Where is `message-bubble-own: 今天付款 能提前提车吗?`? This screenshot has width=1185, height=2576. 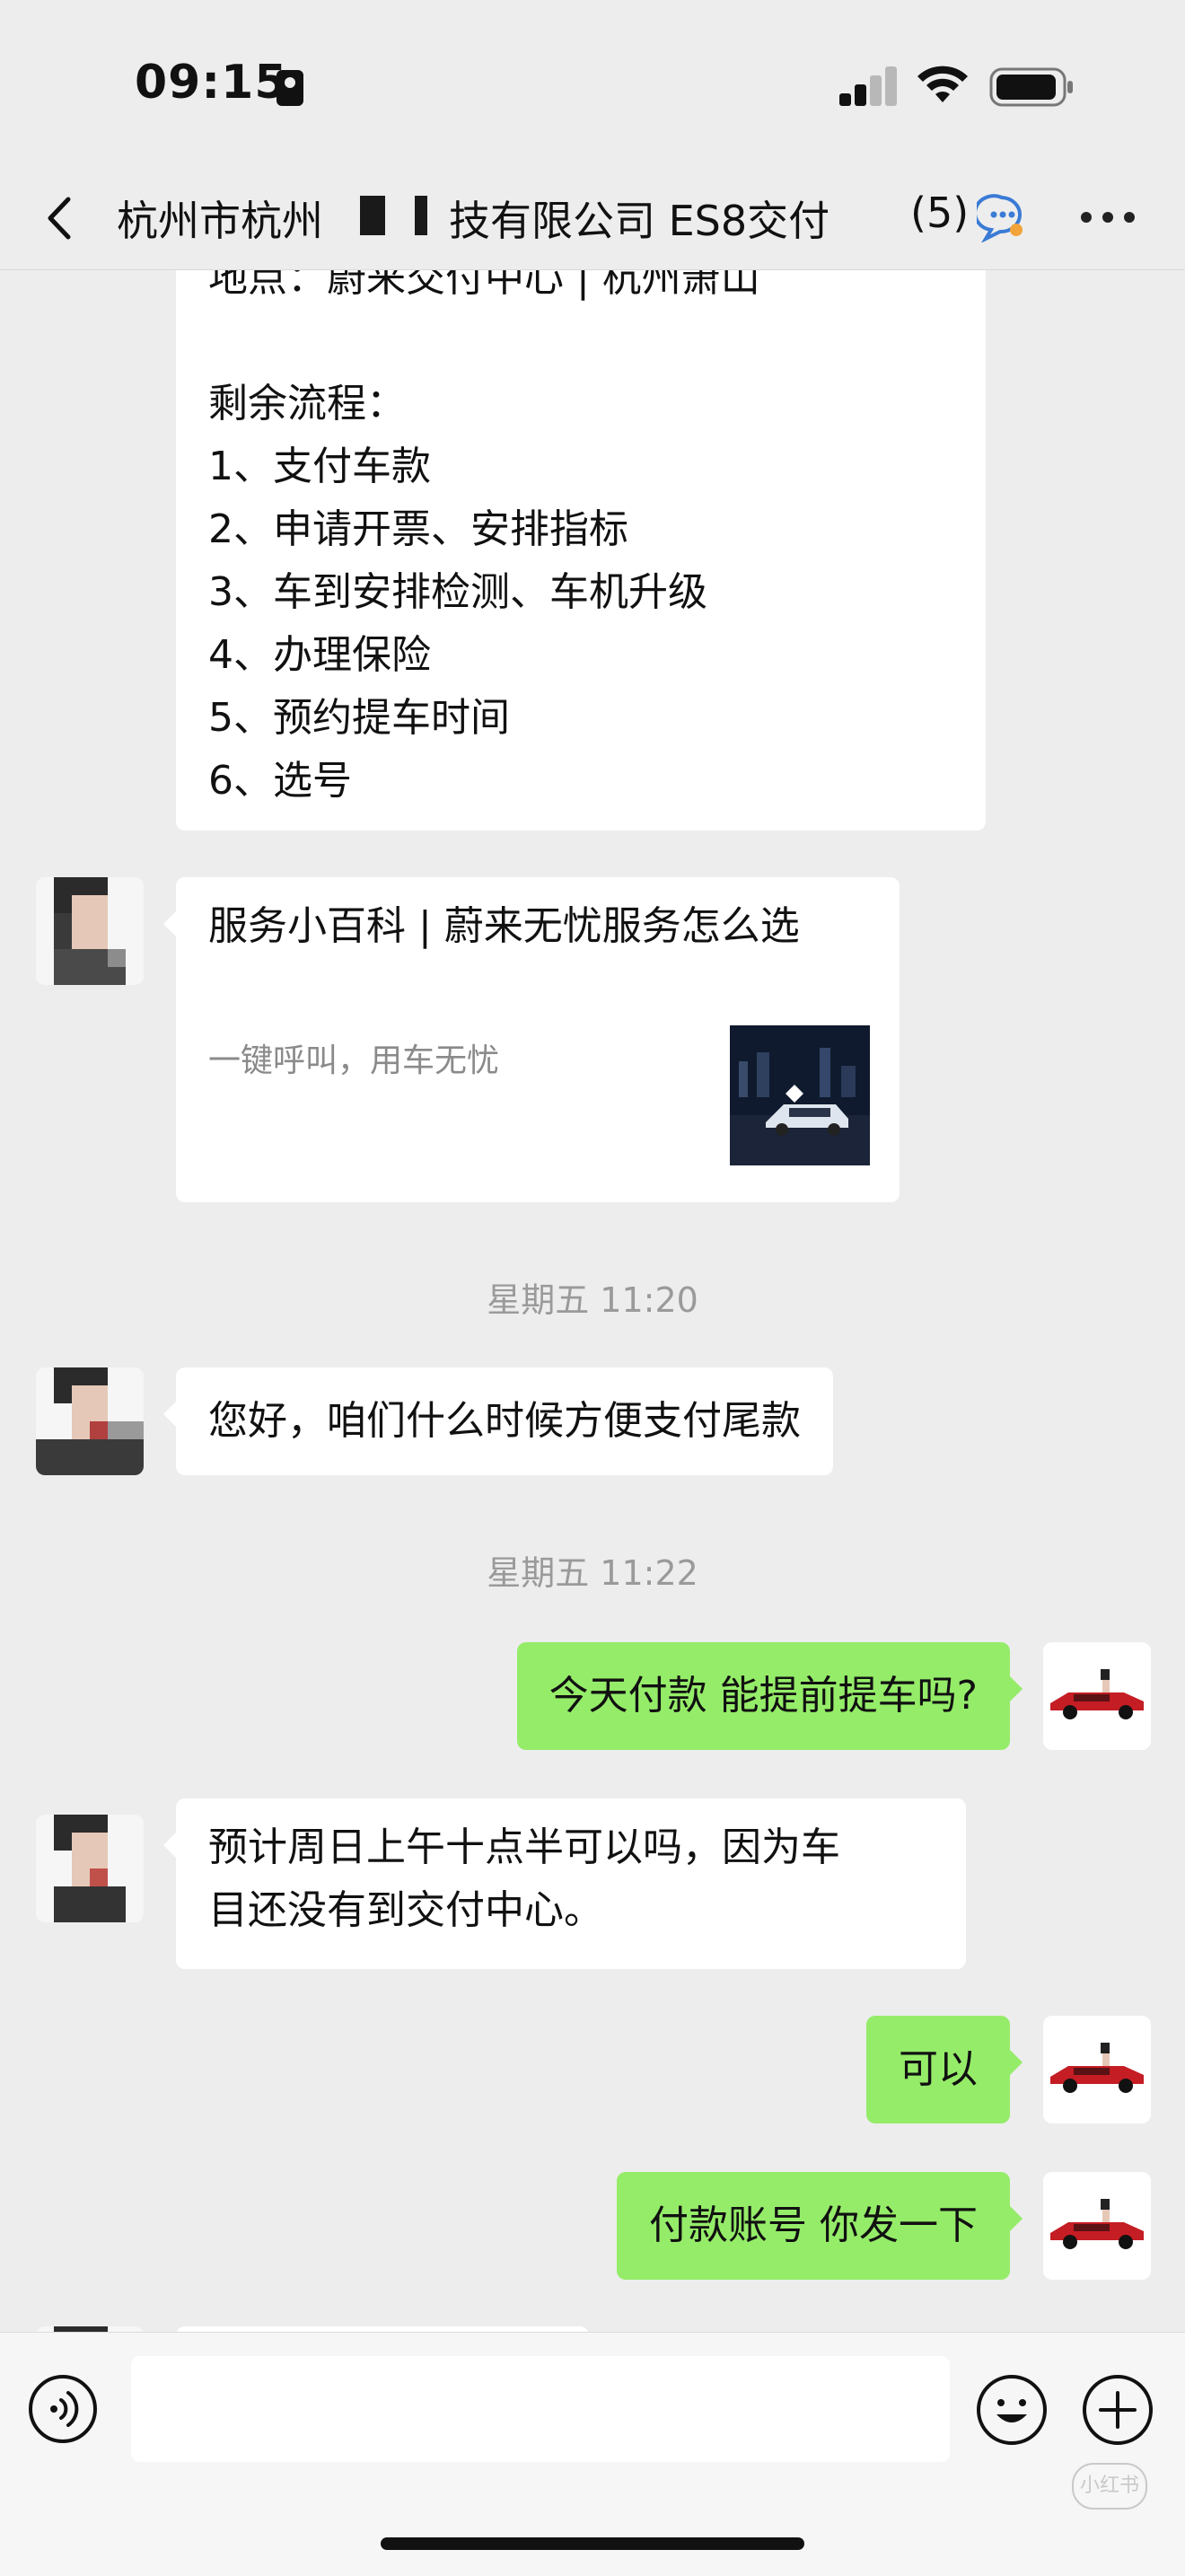 message-bubble-own: 今天付款 能提前提车吗? is located at coordinates (769, 1696).